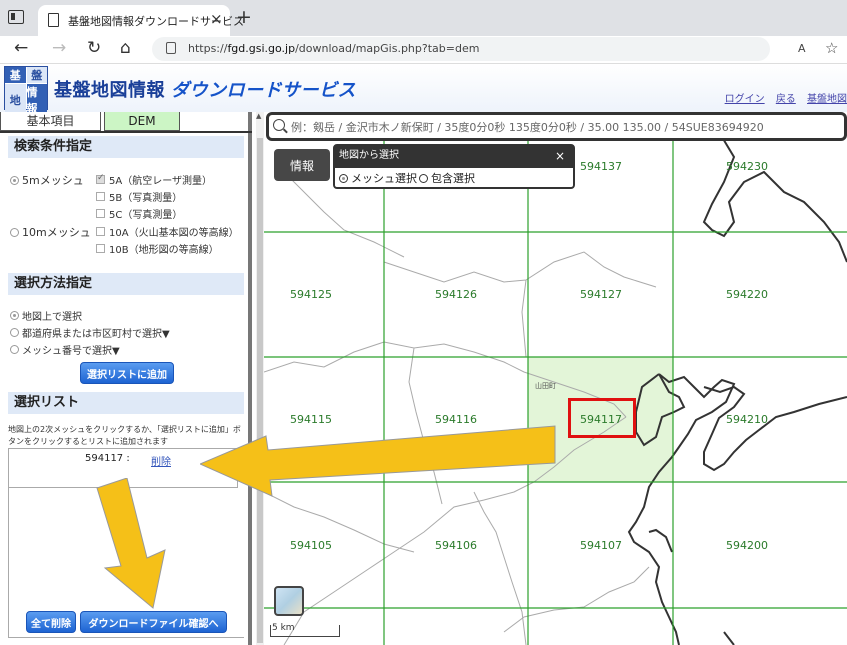  Describe the element at coordinates (745, 99) in the screenshot. I see `login-link: ログイン` at that location.